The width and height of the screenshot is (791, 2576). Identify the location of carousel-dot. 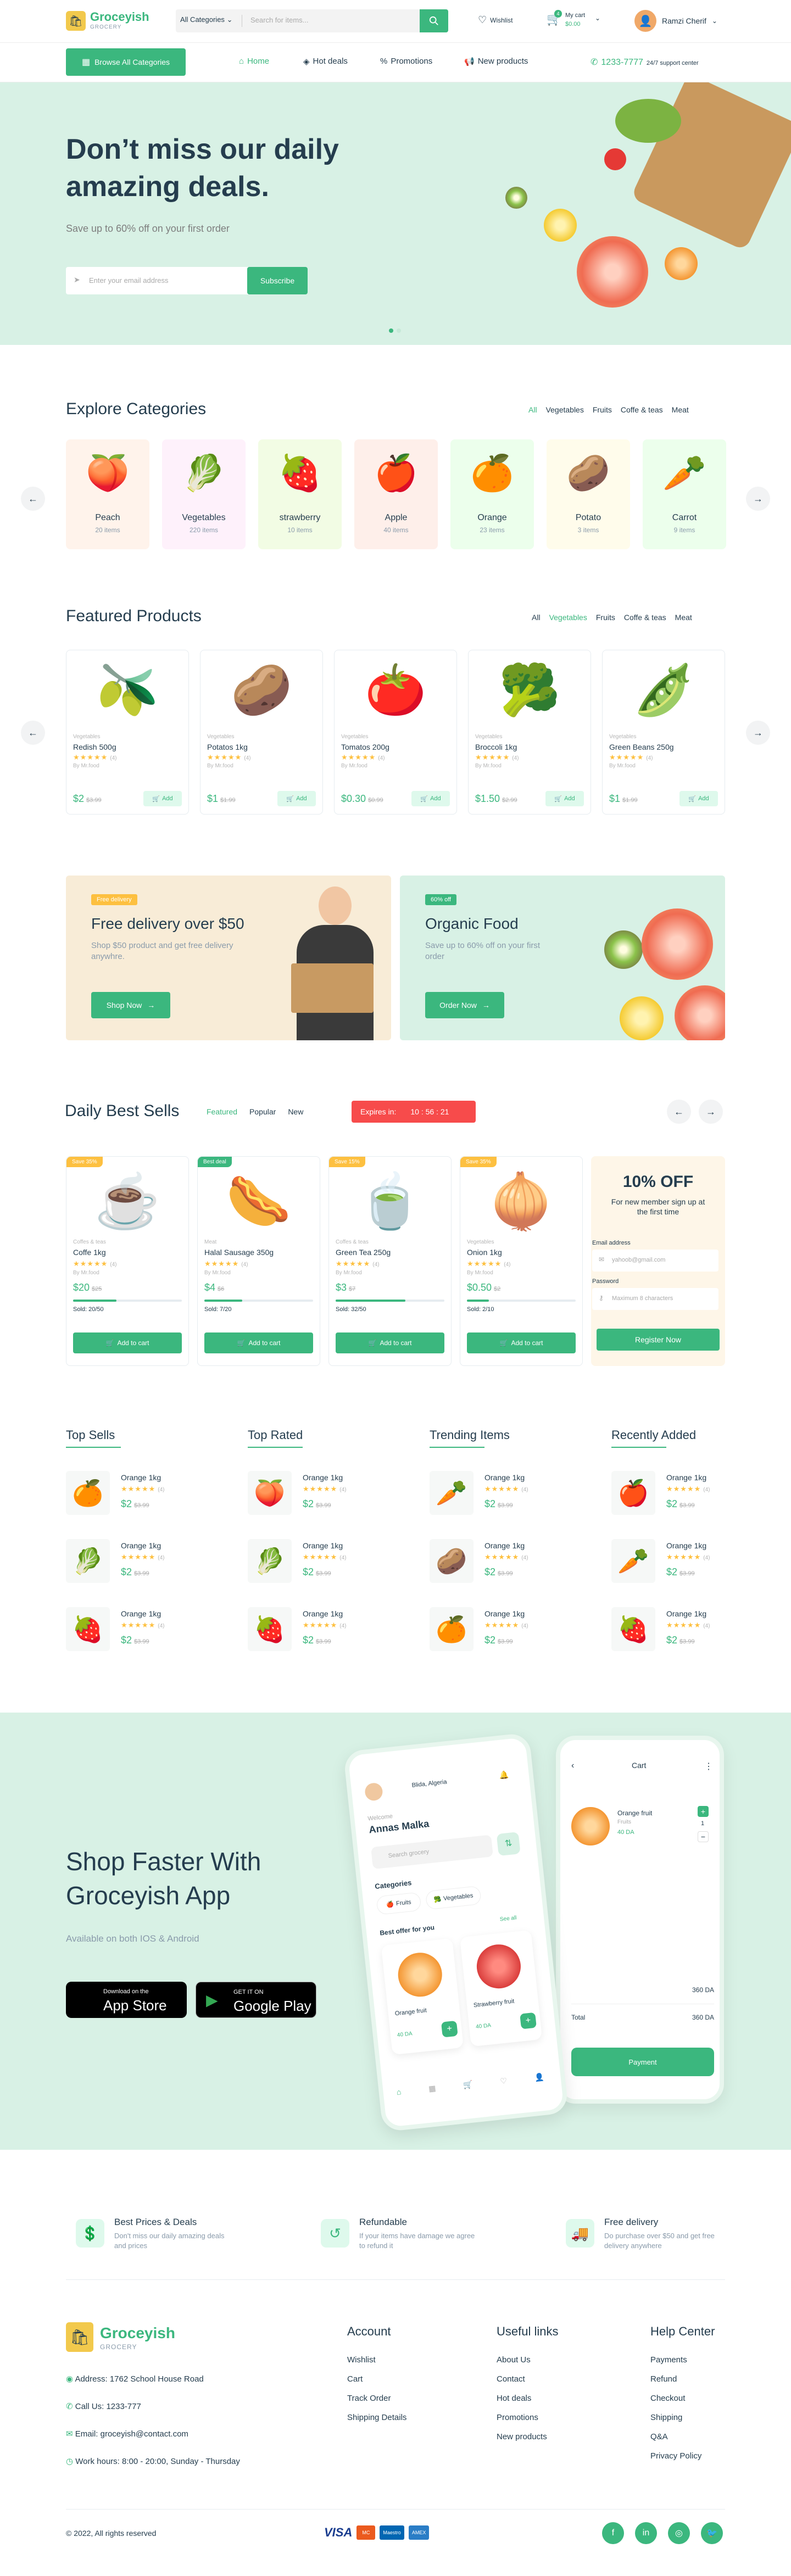
(399, 330).